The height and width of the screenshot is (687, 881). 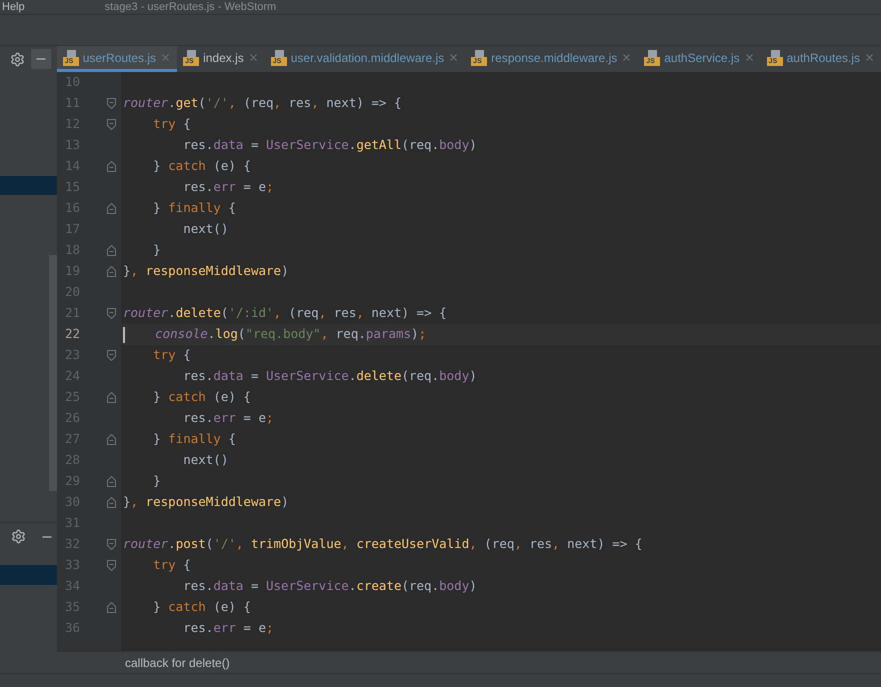 What do you see at coordinates (382, 544) in the screenshot?
I see `code-line: router.post('/', trimObjValue, createUserValid, (req, res, next) => {` at bounding box center [382, 544].